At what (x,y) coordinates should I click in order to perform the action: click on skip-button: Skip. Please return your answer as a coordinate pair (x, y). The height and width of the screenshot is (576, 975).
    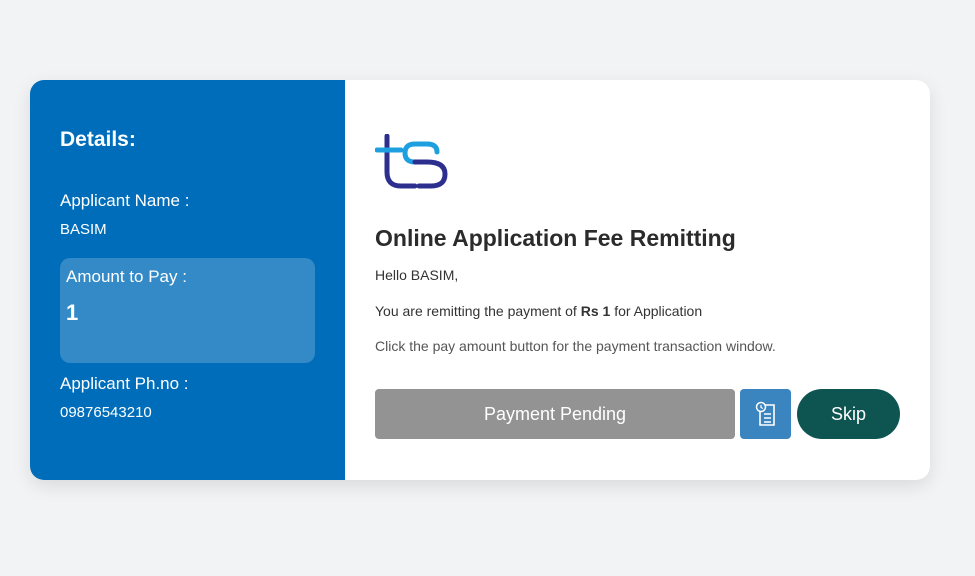
    Looking at the image, I should click on (848, 414).